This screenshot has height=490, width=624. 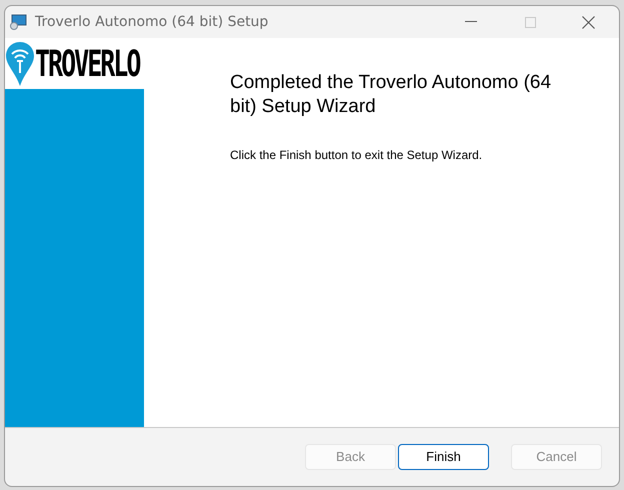 I want to click on wizard-heading: Completed the Troverlo Autonomo (64 bit) Setup Wizard, so click(x=391, y=95).